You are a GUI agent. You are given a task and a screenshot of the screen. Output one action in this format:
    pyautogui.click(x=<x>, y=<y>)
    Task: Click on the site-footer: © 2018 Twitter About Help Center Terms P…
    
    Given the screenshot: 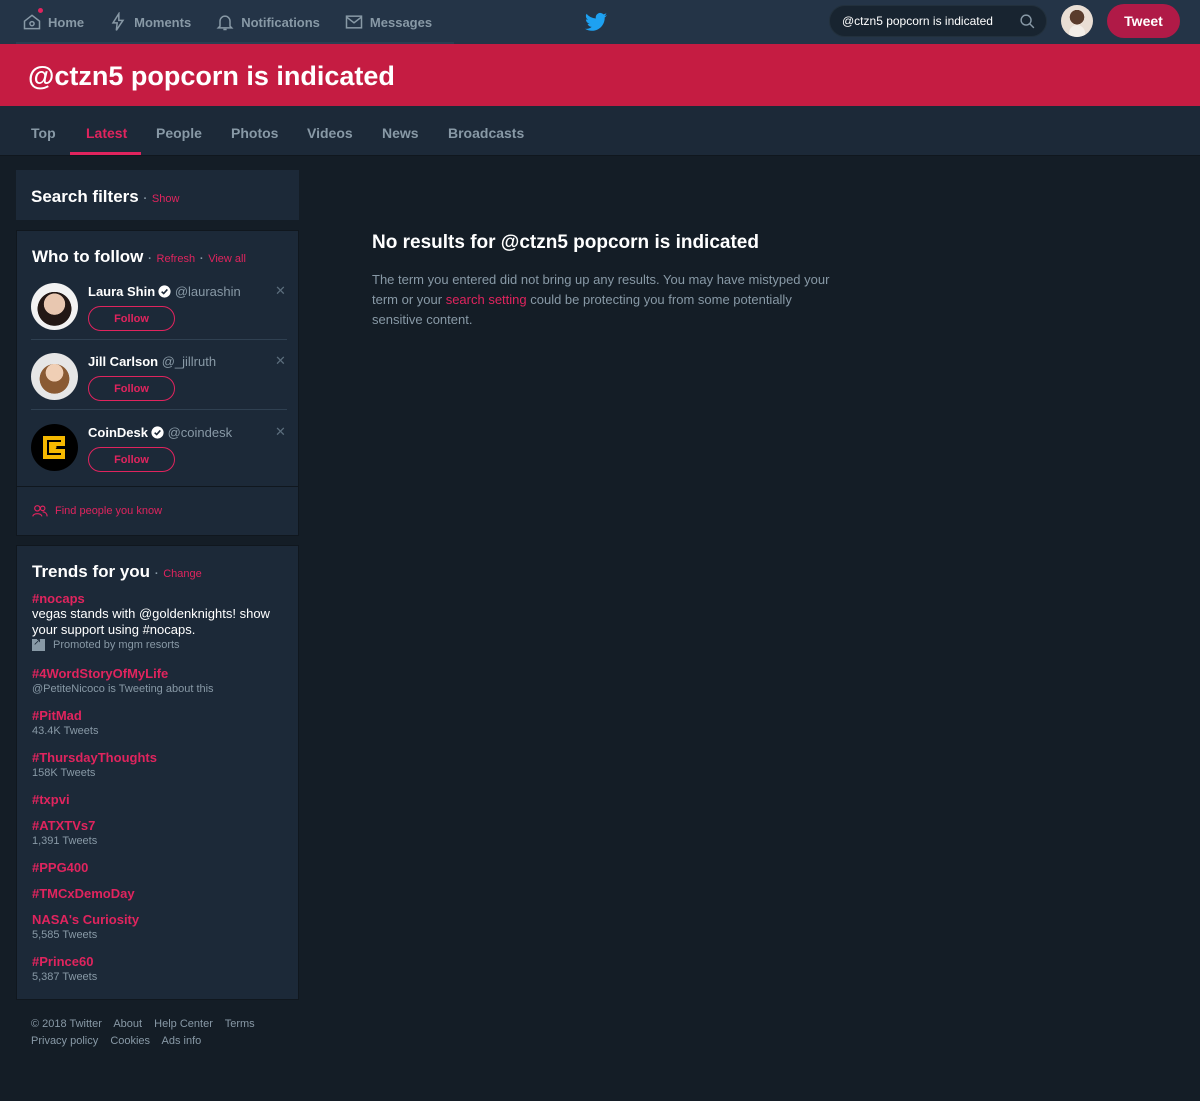 What is the action you would take?
    pyautogui.click(x=161, y=1033)
    